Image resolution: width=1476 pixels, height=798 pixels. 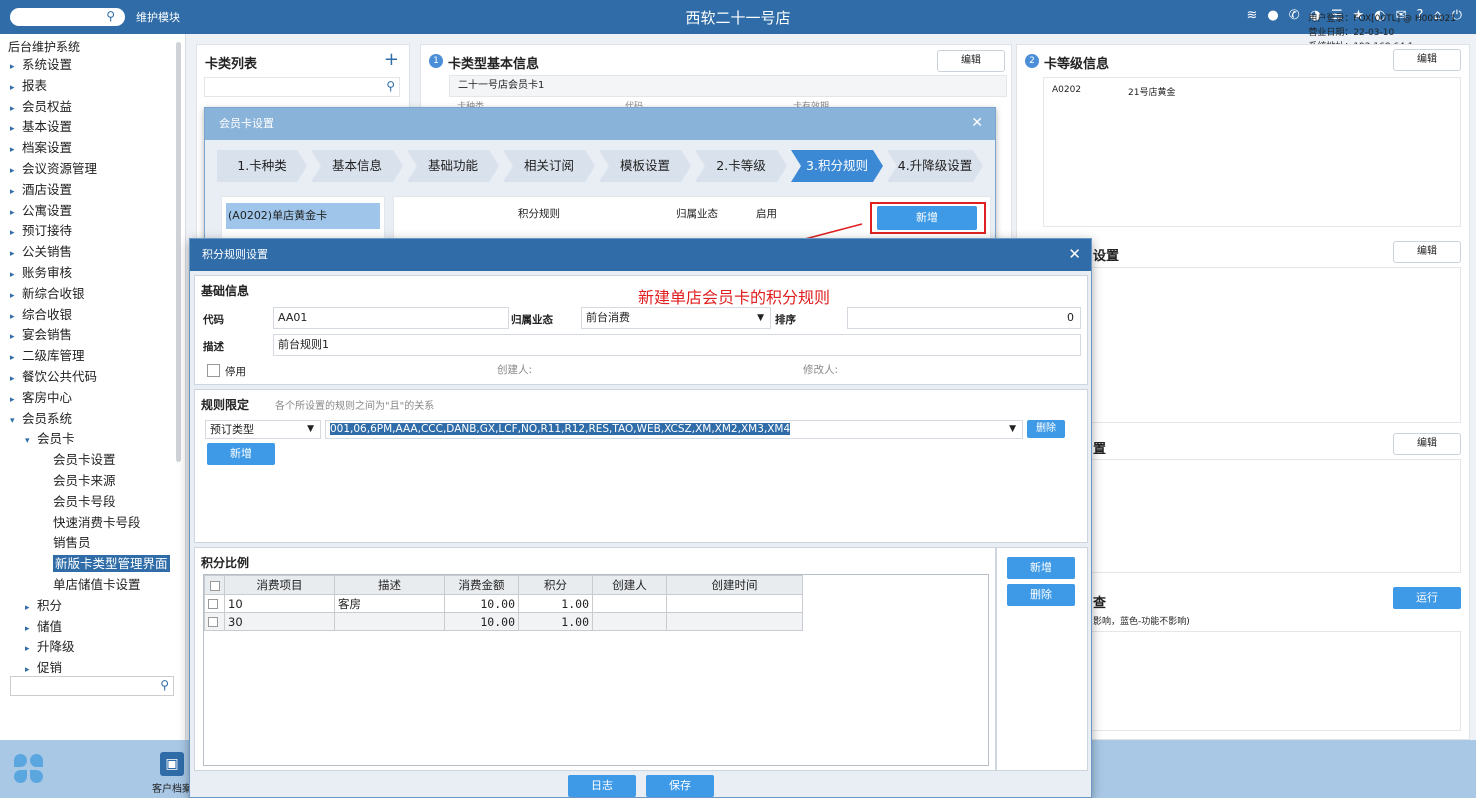 What do you see at coordinates (213, 370) in the screenshot?
I see `disable-checkbox` at bounding box center [213, 370].